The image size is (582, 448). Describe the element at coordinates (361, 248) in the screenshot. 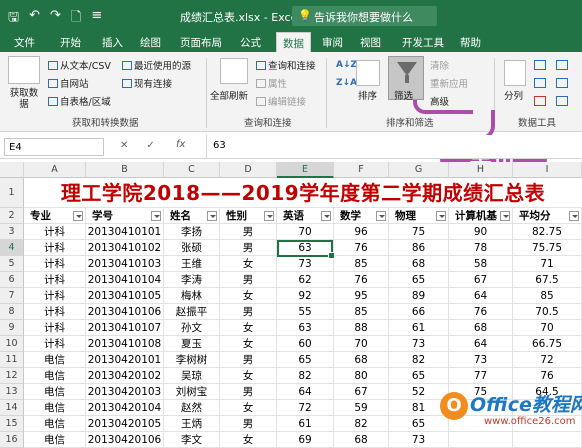

I see `table-cell: 76` at that location.